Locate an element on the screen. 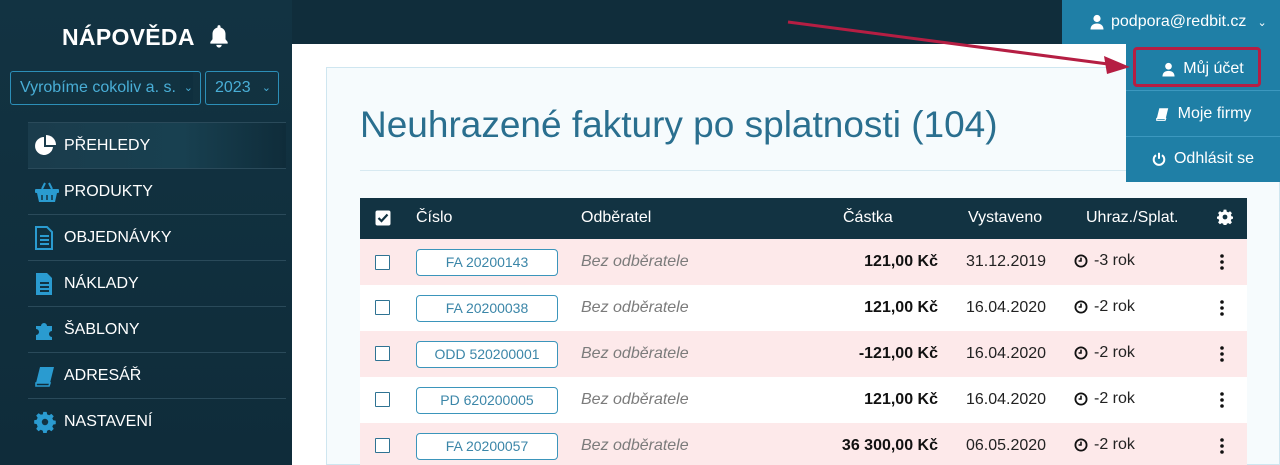 The height and width of the screenshot is (465, 1280). invoice-number-button: PD 620200005 is located at coordinates (487, 400).